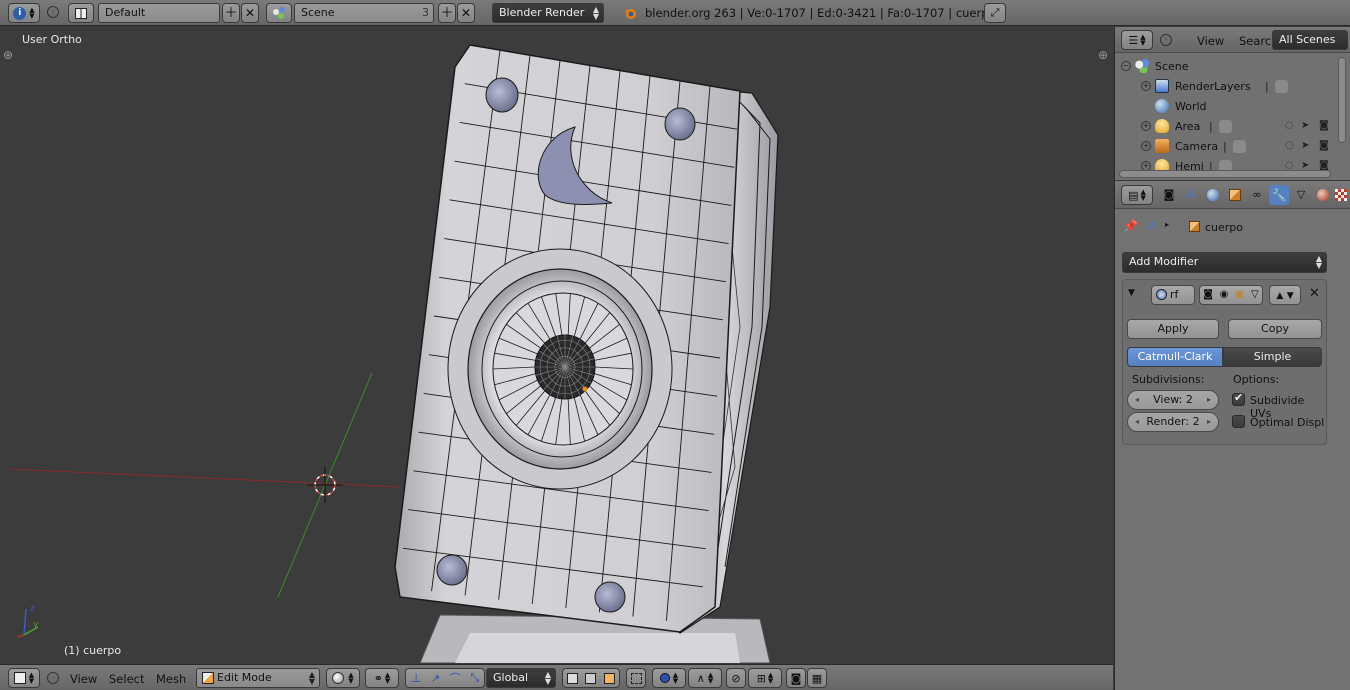 The height and width of the screenshot is (690, 1350). I want to click on manipulator-toggle-icon: ⊥, so click(416, 678).